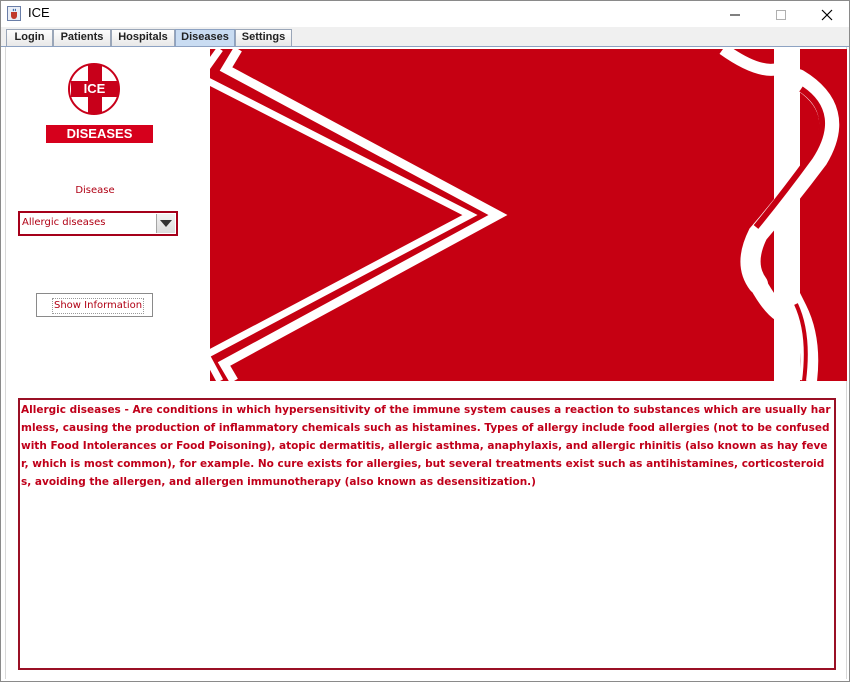 The image size is (850, 682). I want to click on disease-select-value: Allergic diseases, so click(64, 222).